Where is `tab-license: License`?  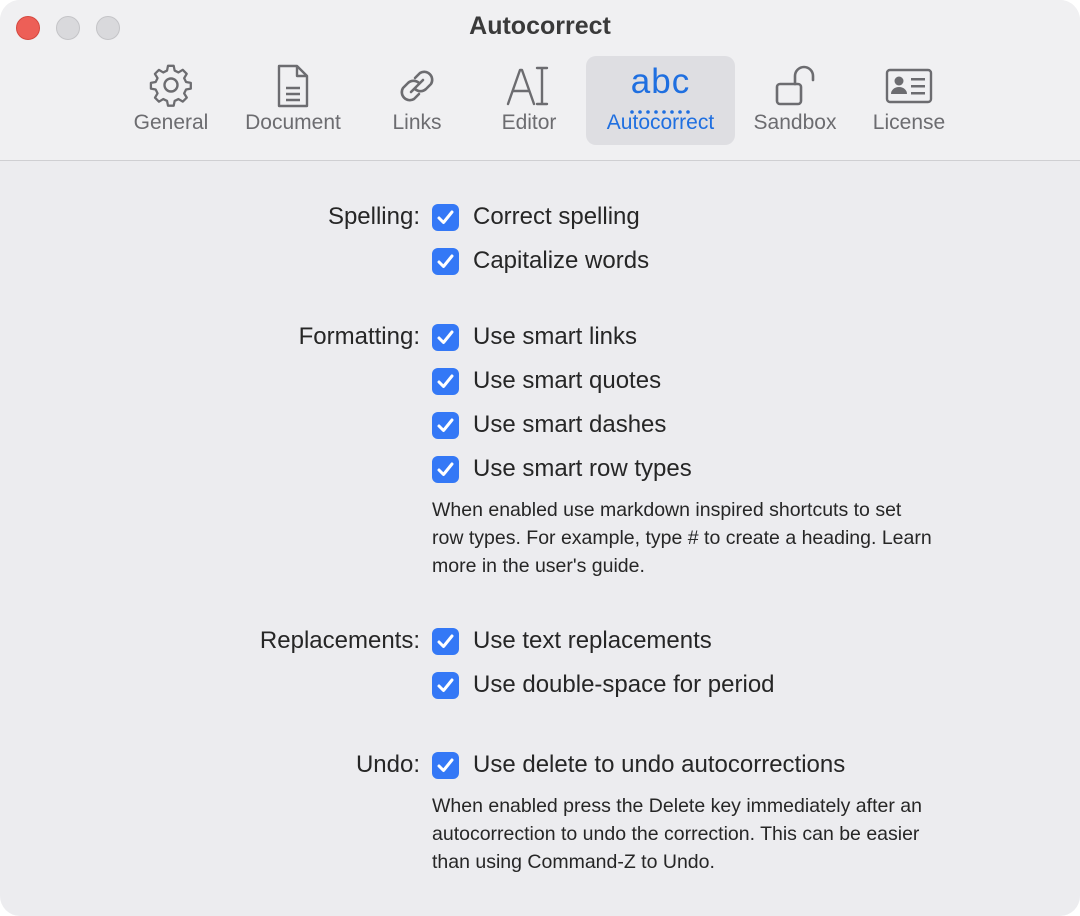
tab-license: License is located at coordinates (909, 100).